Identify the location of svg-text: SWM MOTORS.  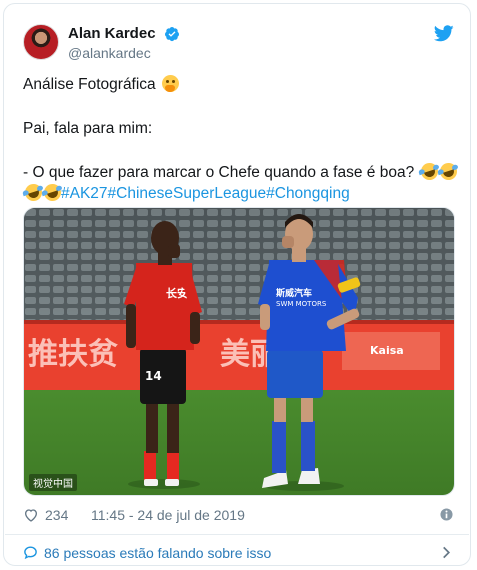
(301, 304).